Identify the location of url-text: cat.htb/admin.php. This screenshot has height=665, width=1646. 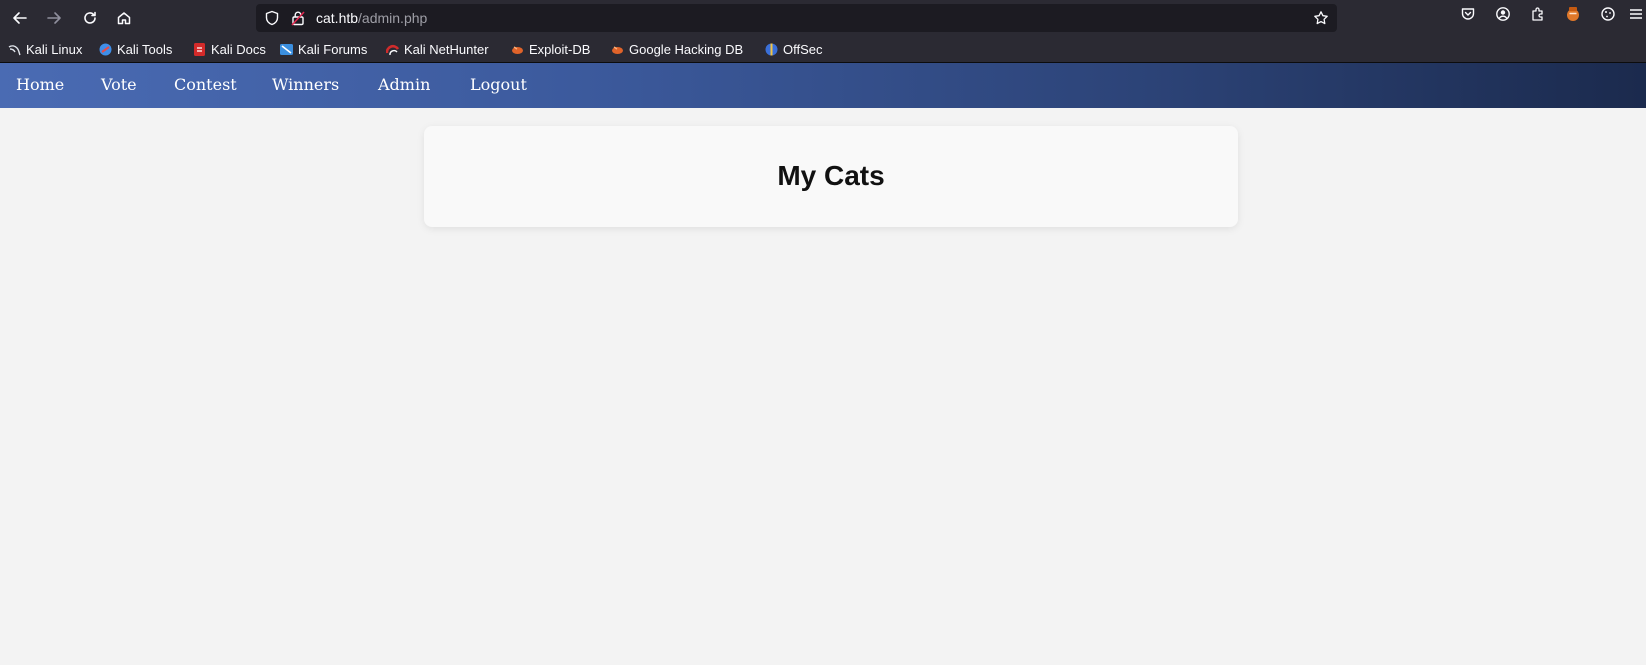
(371, 18).